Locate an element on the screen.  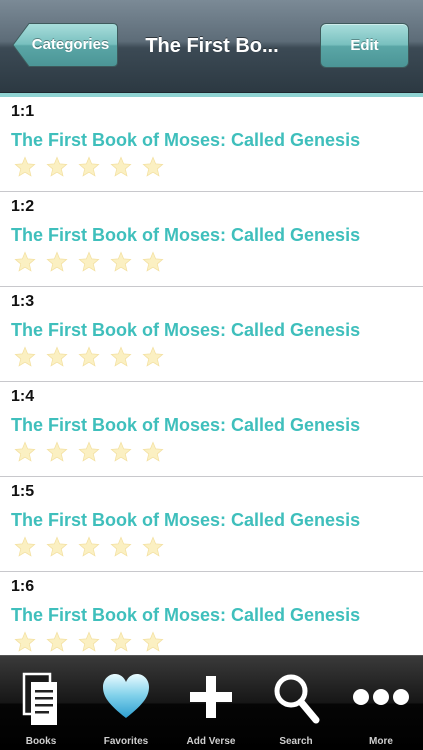
tab-search: Search is located at coordinates (296, 706).